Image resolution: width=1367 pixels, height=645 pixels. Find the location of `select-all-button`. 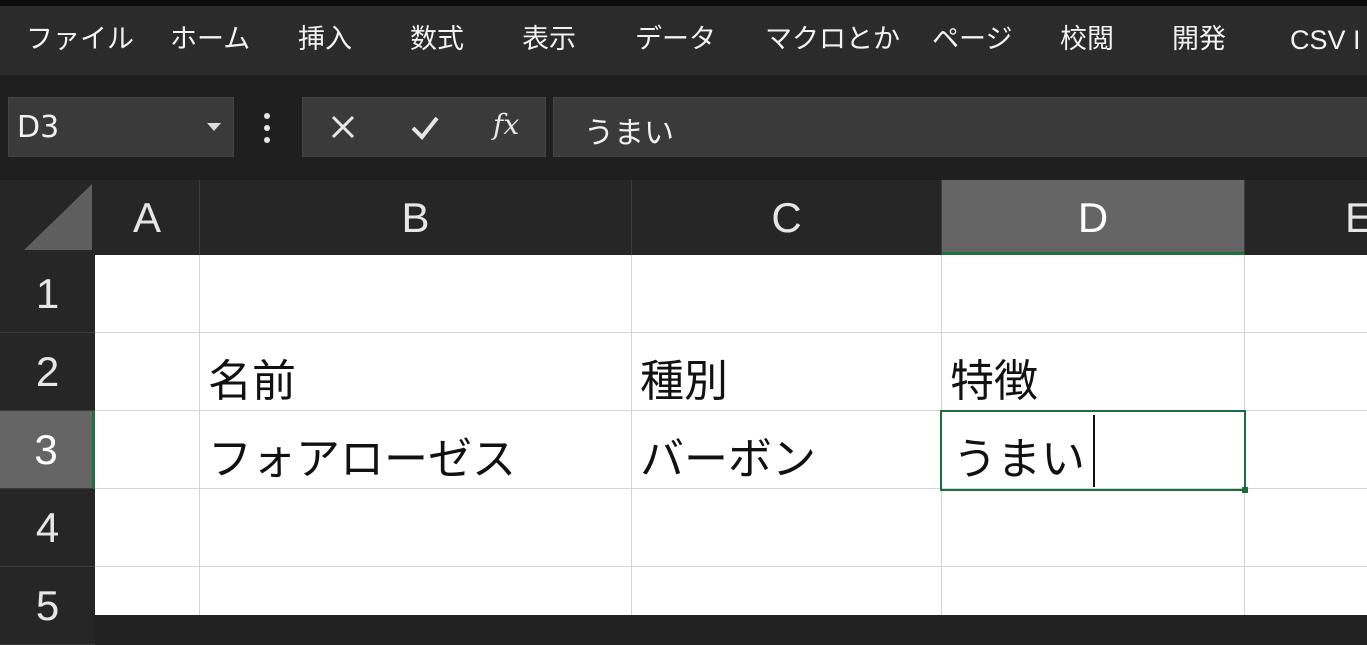

select-all-button is located at coordinates (47, 217).